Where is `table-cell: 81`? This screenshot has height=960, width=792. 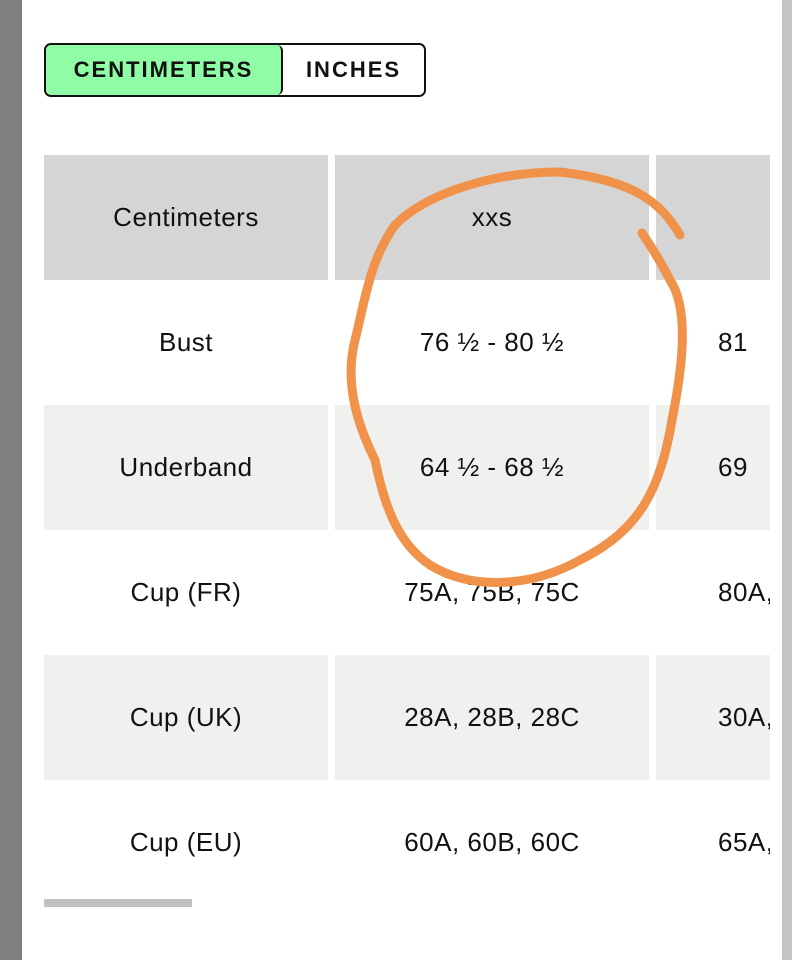
table-cell: 81 is located at coordinates (733, 342).